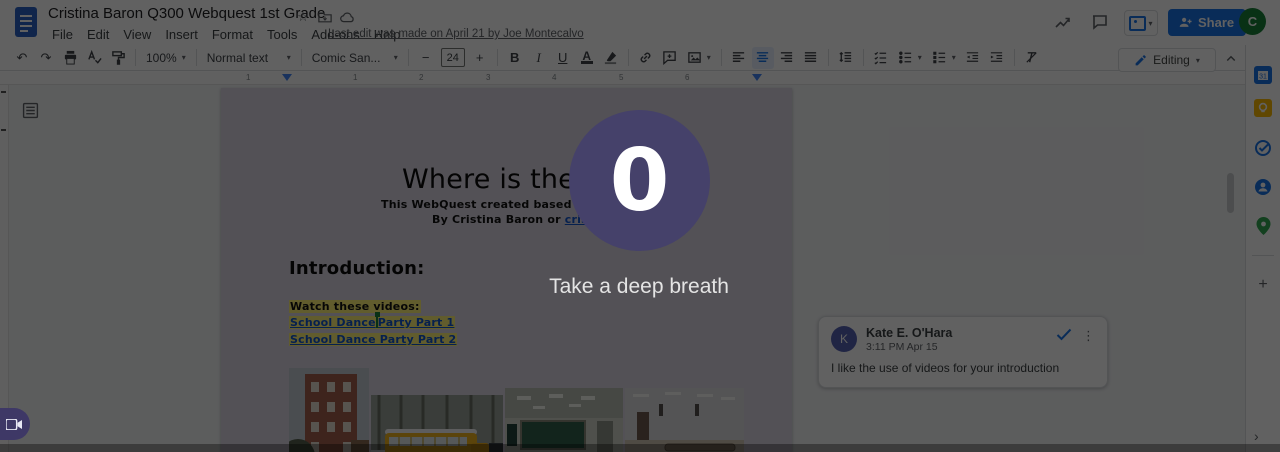 This screenshot has width=1280, height=452. I want to click on countdown-message: Take a deep breath, so click(639, 286).